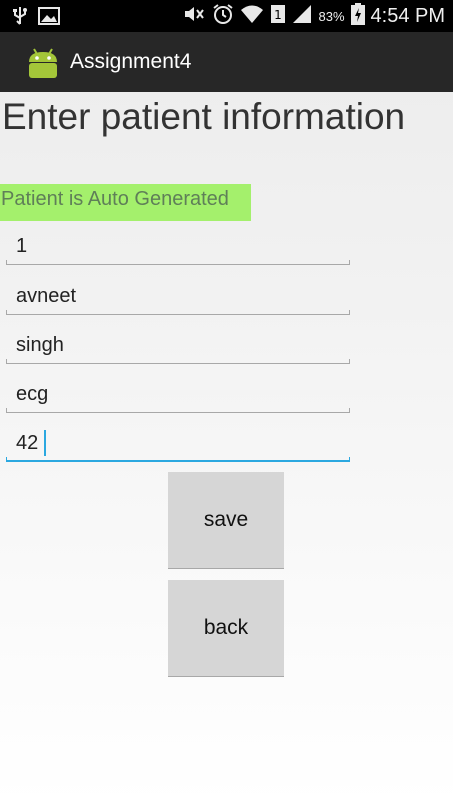  What do you see at coordinates (43, 65) in the screenshot?
I see `android-icon` at bounding box center [43, 65].